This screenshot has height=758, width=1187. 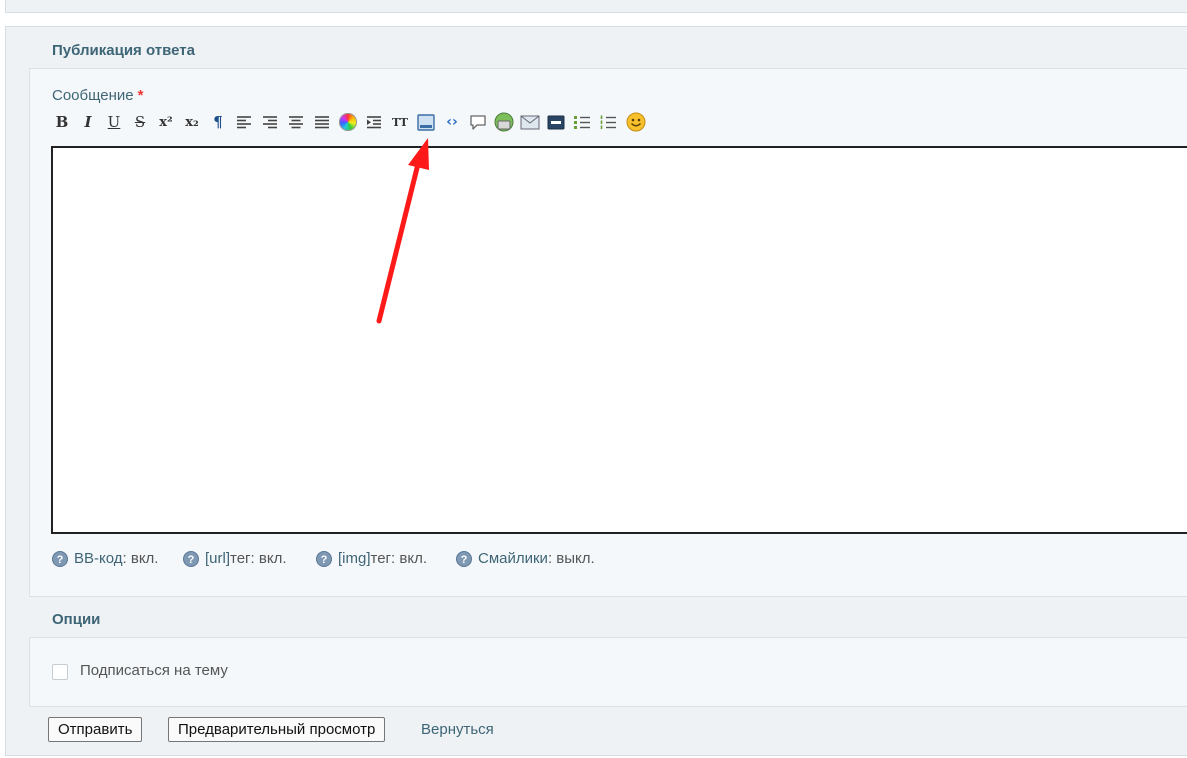 What do you see at coordinates (76, 619) in the screenshot?
I see `options-section-title: Опции` at bounding box center [76, 619].